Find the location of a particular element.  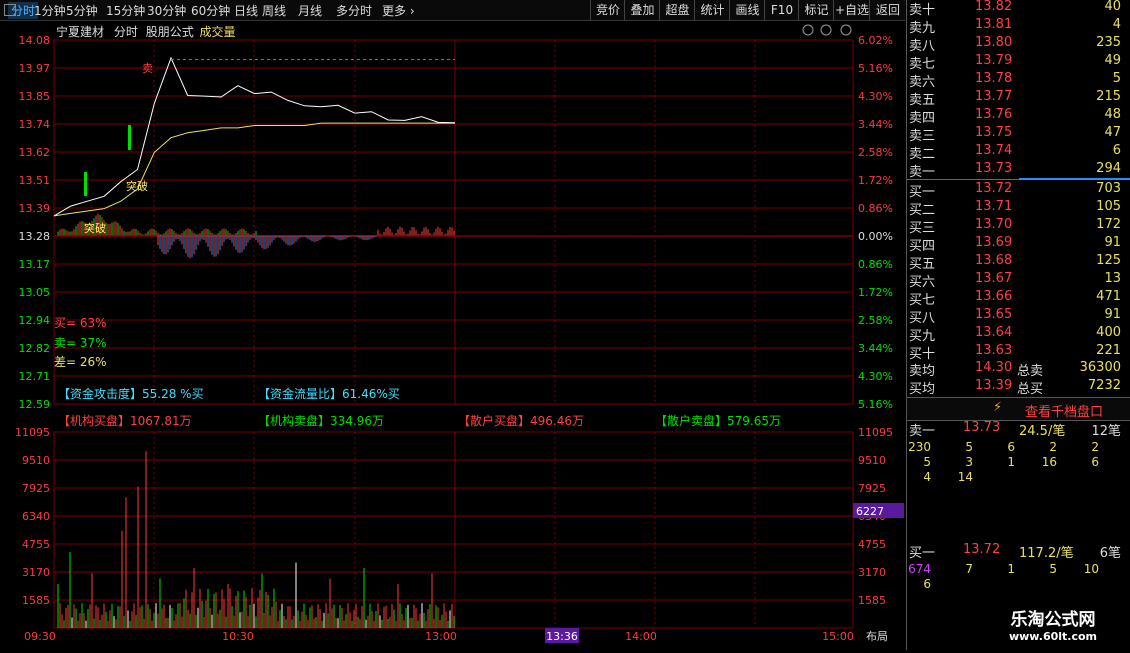

bid-level-row: 买三 13.70 172 is located at coordinates (1018, 226).